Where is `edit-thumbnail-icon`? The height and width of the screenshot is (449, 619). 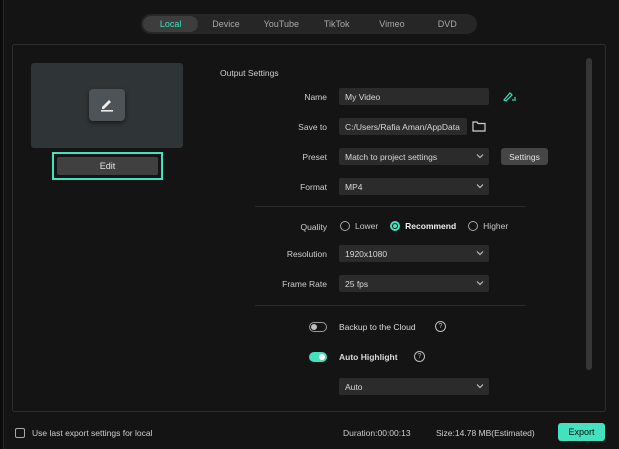 edit-thumbnail-icon is located at coordinates (107, 105).